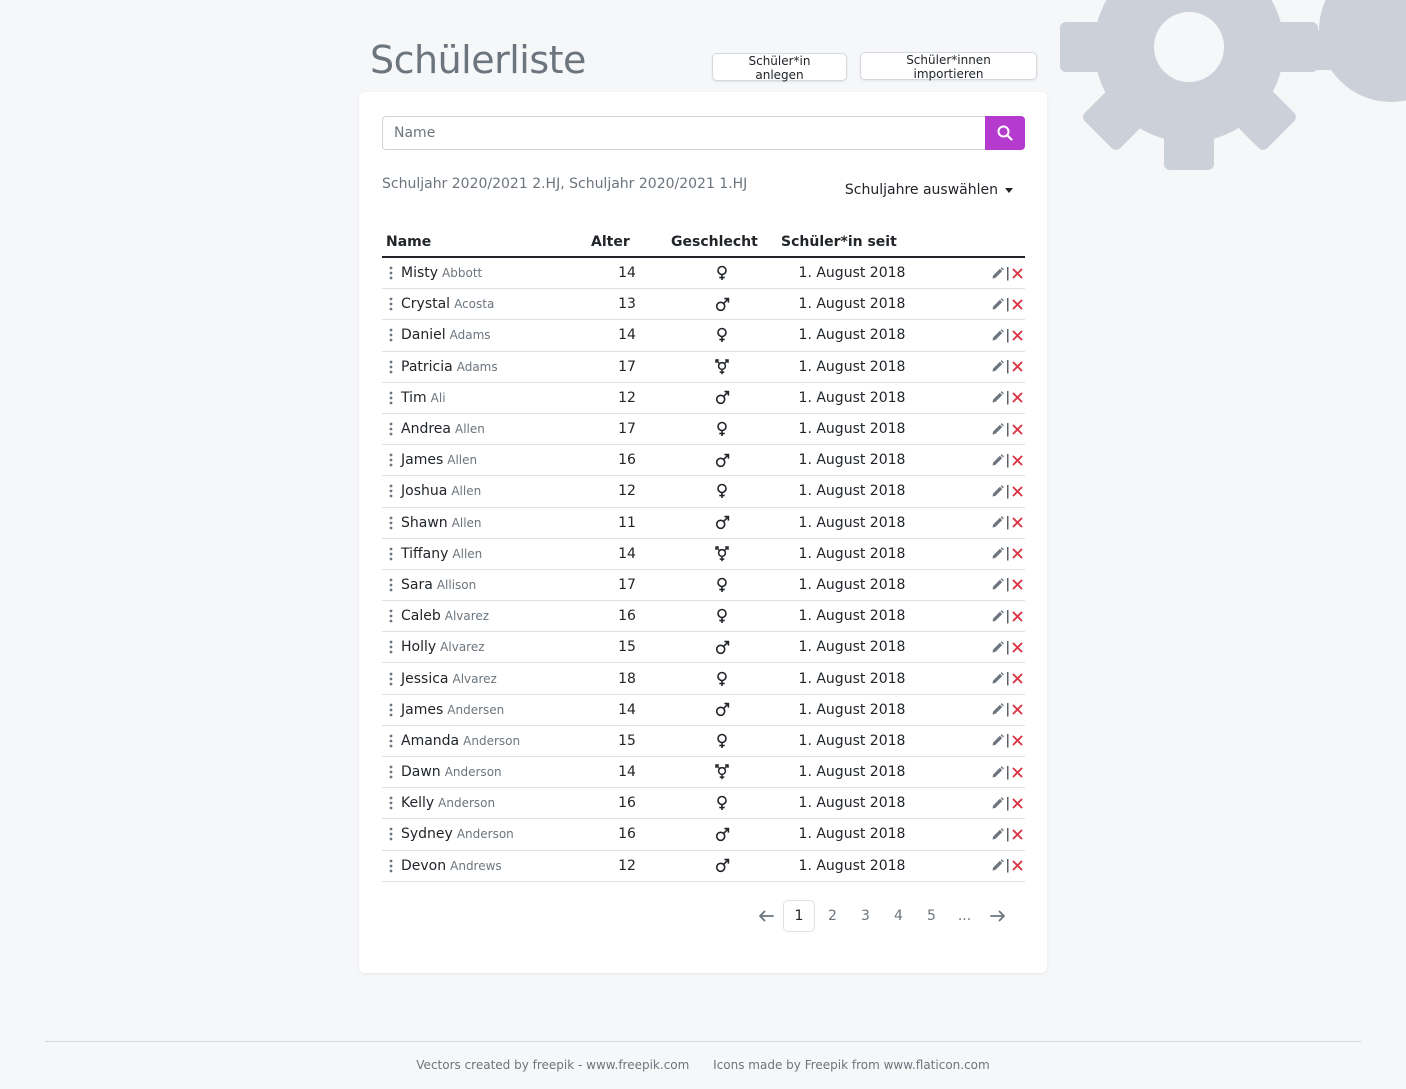  What do you see at coordinates (703, 554) in the screenshot?
I see `table-row: Tiffany Allen 14 1. August 2018 |` at bounding box center [703, 554].